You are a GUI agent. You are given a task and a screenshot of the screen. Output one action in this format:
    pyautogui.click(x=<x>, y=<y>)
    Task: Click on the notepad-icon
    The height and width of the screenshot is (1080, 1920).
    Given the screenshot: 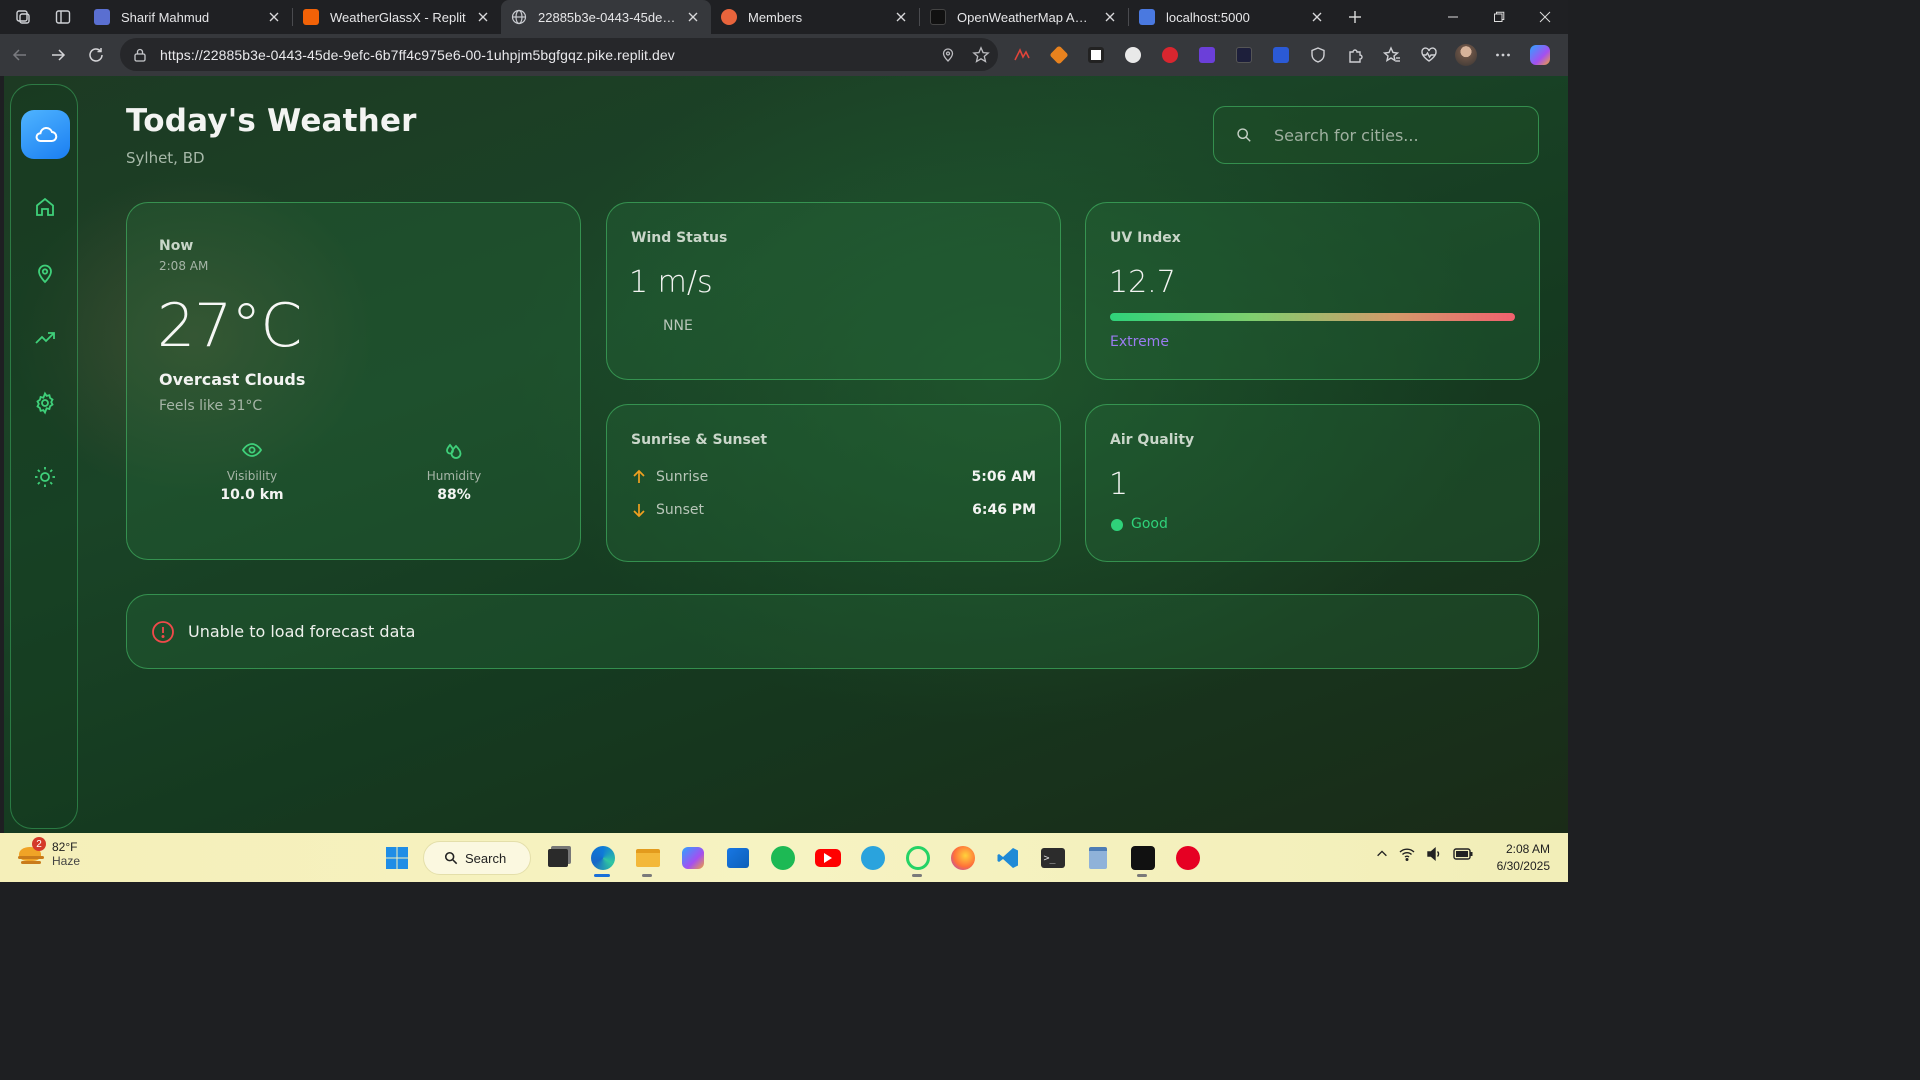 What is the action you would take?
    pyautogui.click(x=1097, y=858)
    